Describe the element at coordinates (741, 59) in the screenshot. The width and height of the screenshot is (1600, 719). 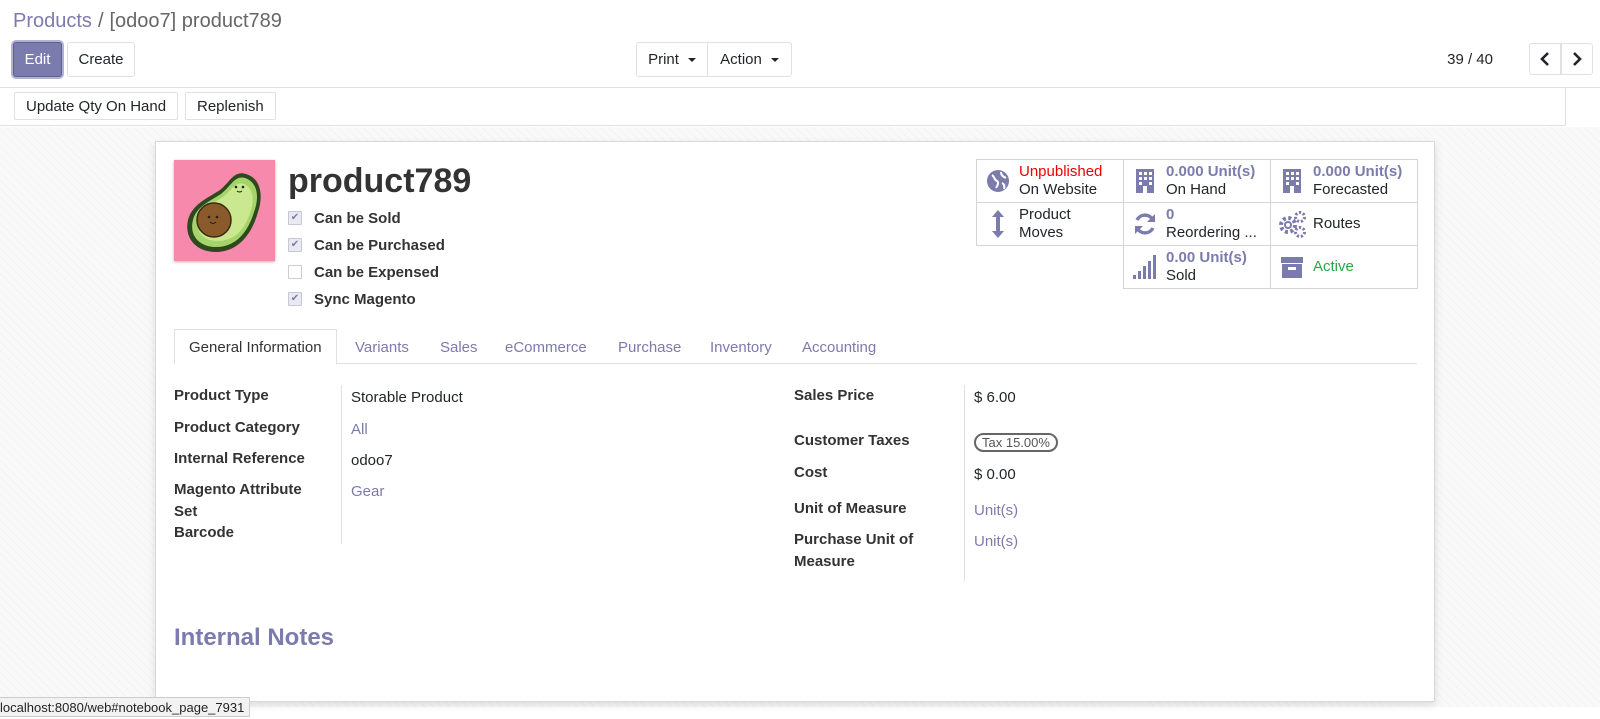
I see `action-label: Action` at that location.